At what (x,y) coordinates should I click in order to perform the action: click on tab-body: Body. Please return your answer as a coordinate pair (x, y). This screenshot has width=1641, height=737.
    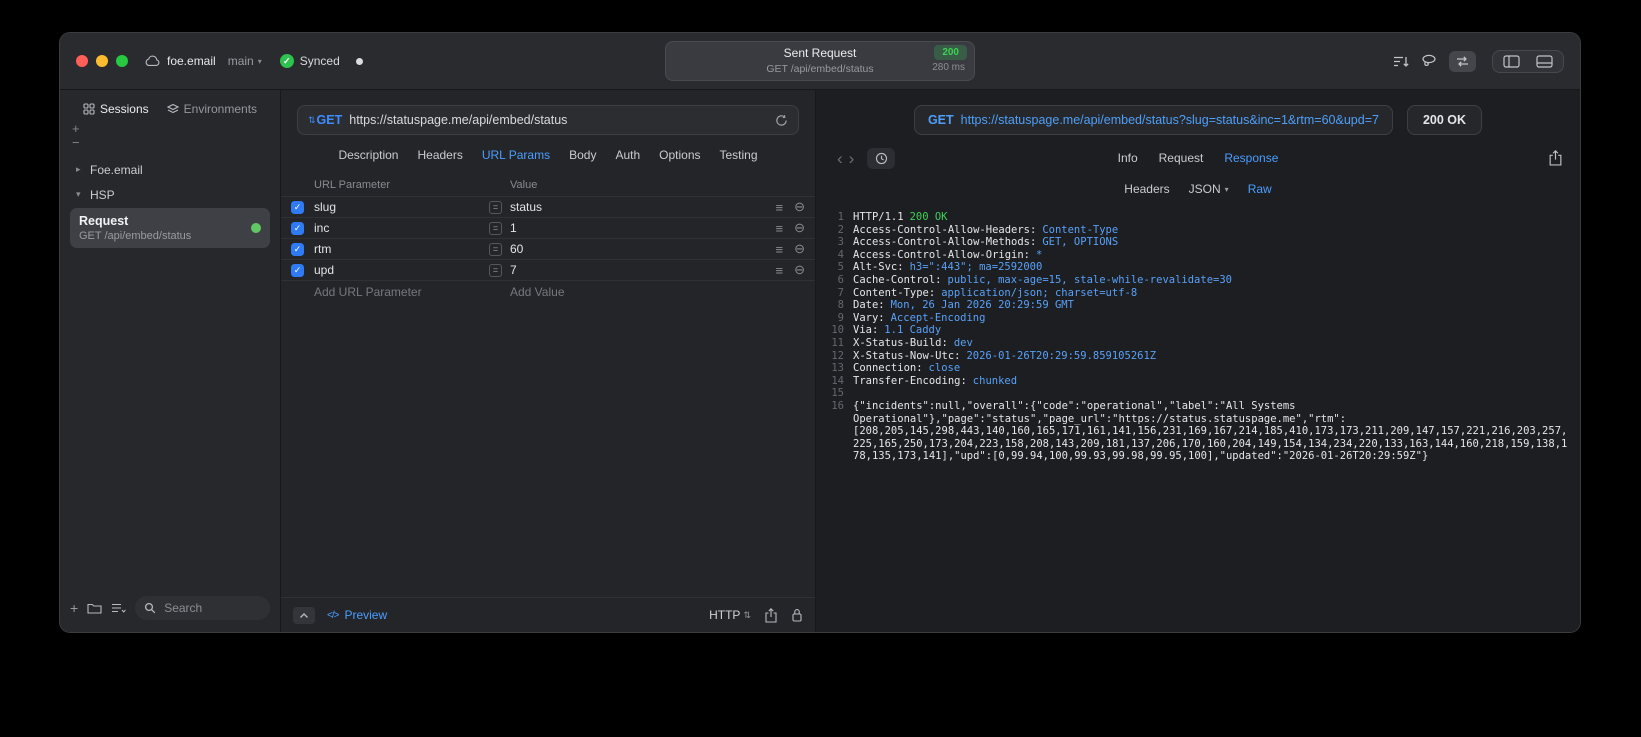
    Looking at the image, I should click on (582, 155).